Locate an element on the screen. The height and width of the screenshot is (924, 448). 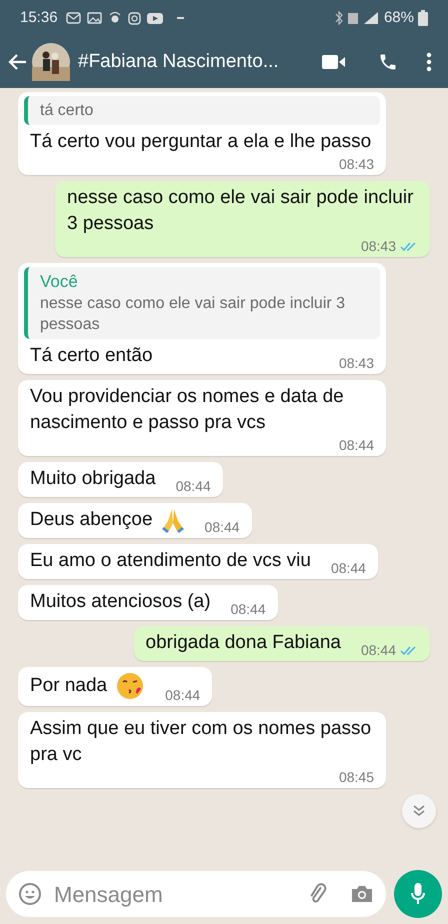
play-icon is located at coordinates (154, 18).